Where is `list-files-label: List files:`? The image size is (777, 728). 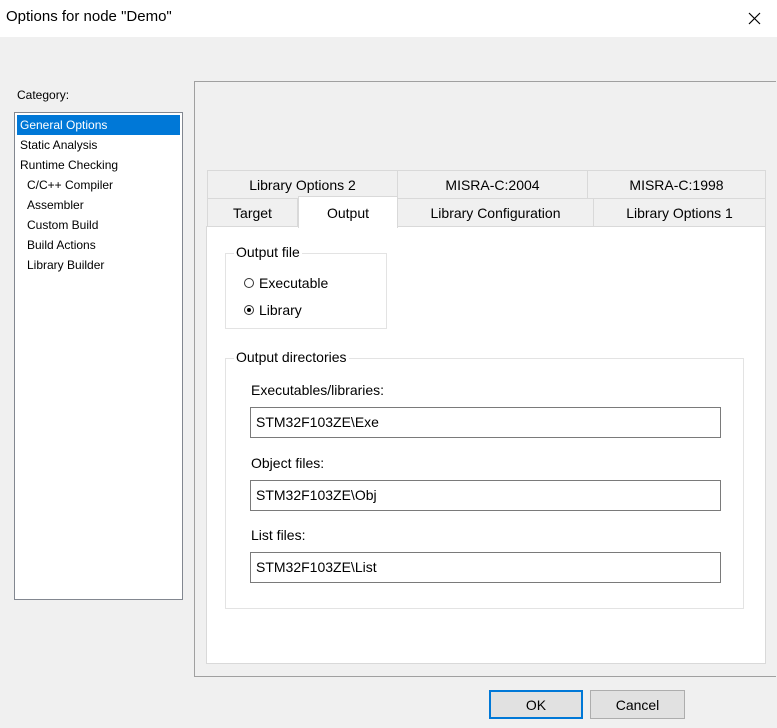
list-files-label: List files: is located at coordinates (278, 535).